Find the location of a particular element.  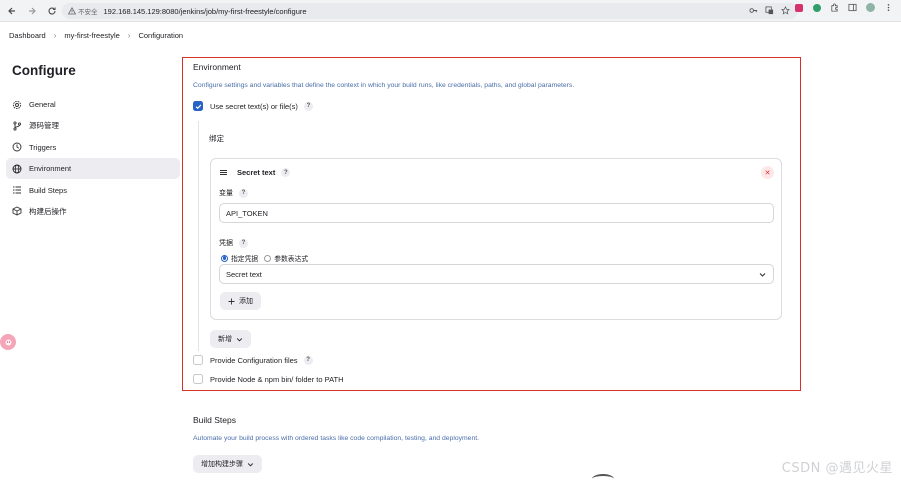

insecure-label: 不安全 is located at coordinates (88, 12).